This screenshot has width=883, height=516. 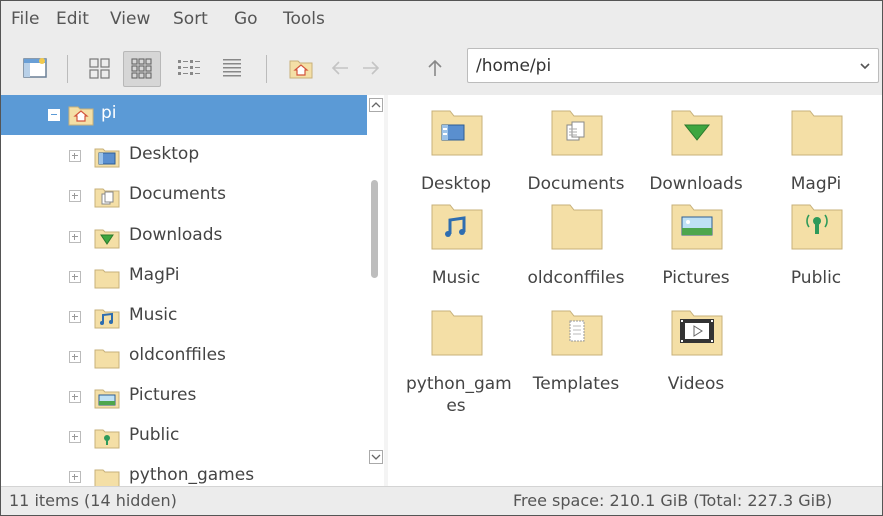 I want to click on templates-folder-icon, so click(x=577, y=333).